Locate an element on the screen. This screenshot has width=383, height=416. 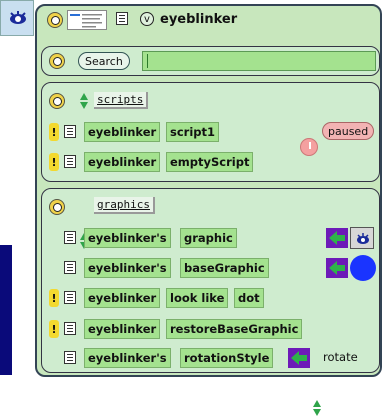
search-button-label: Search is located at coordinates (104, 61).